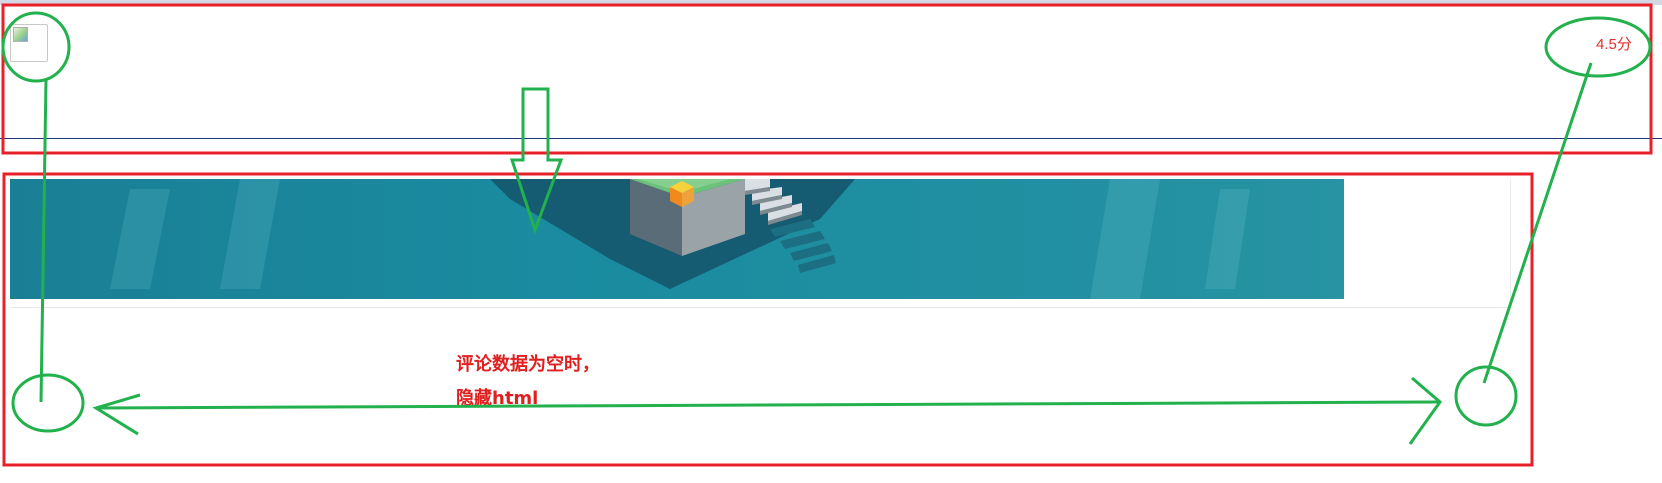 Image resolution: width=1662 pixels, height=483 pixels. I want to click on right-arrowhead, so click(1425, 410).